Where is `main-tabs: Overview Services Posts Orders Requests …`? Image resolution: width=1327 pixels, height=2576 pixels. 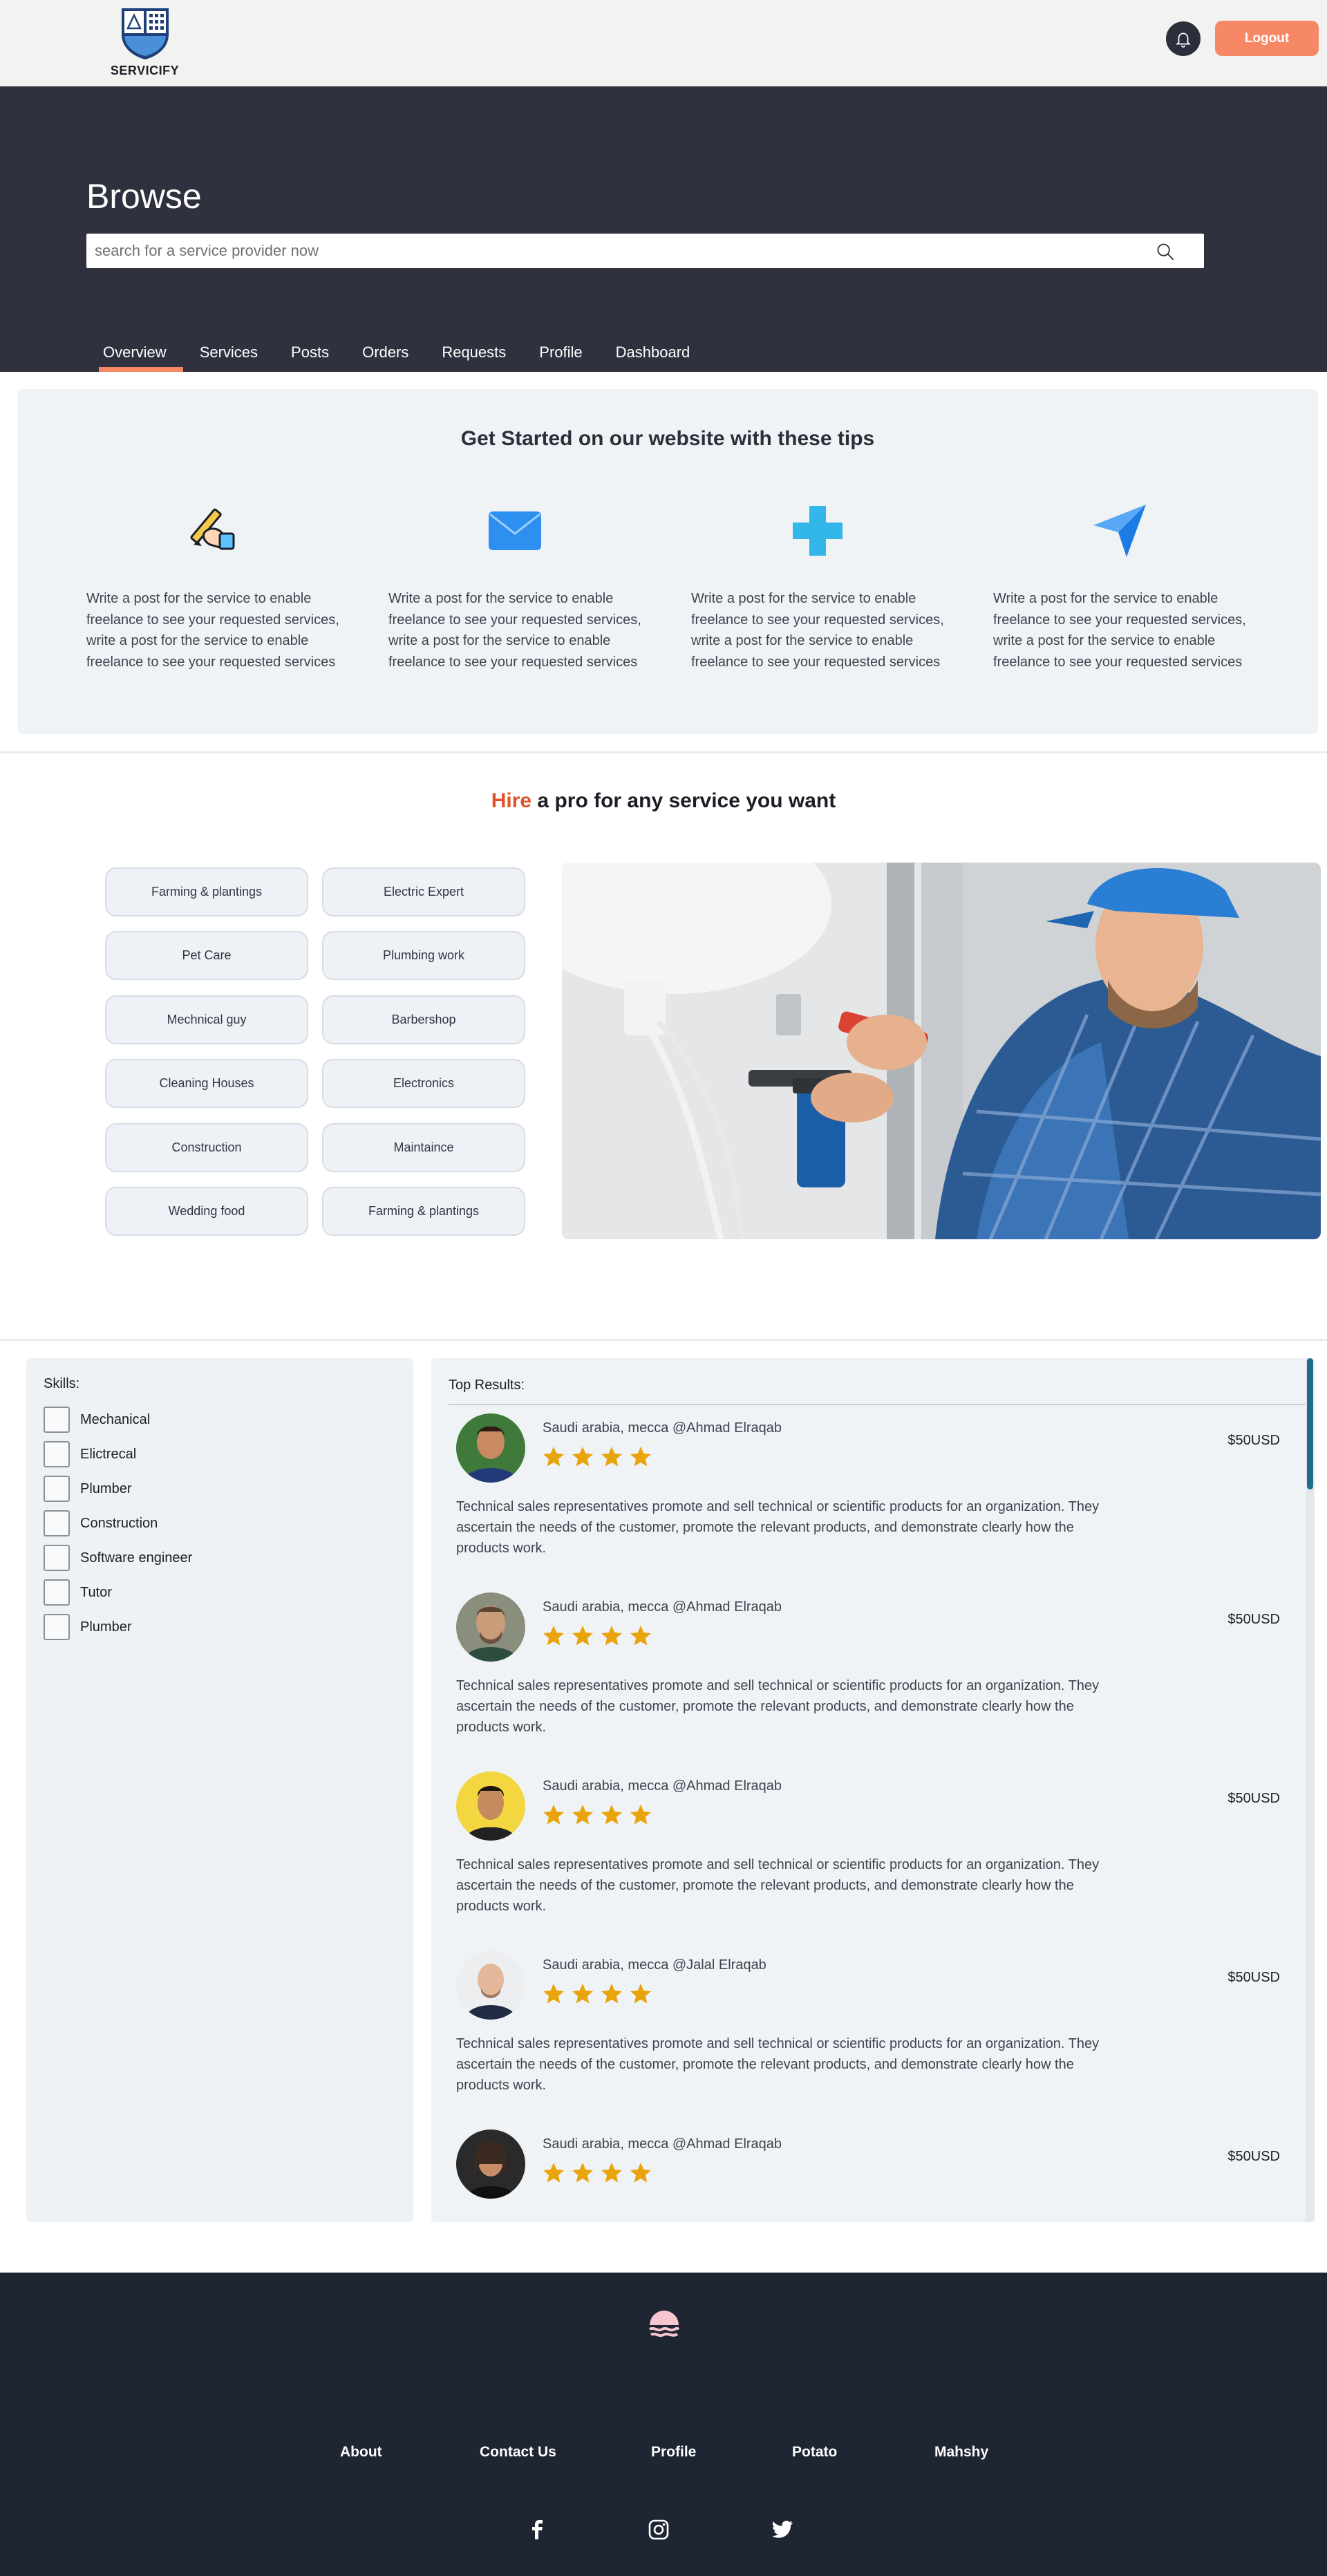 main-tabs: Overview Services Posts Orders Requests … is located at coordinates (396, 357).